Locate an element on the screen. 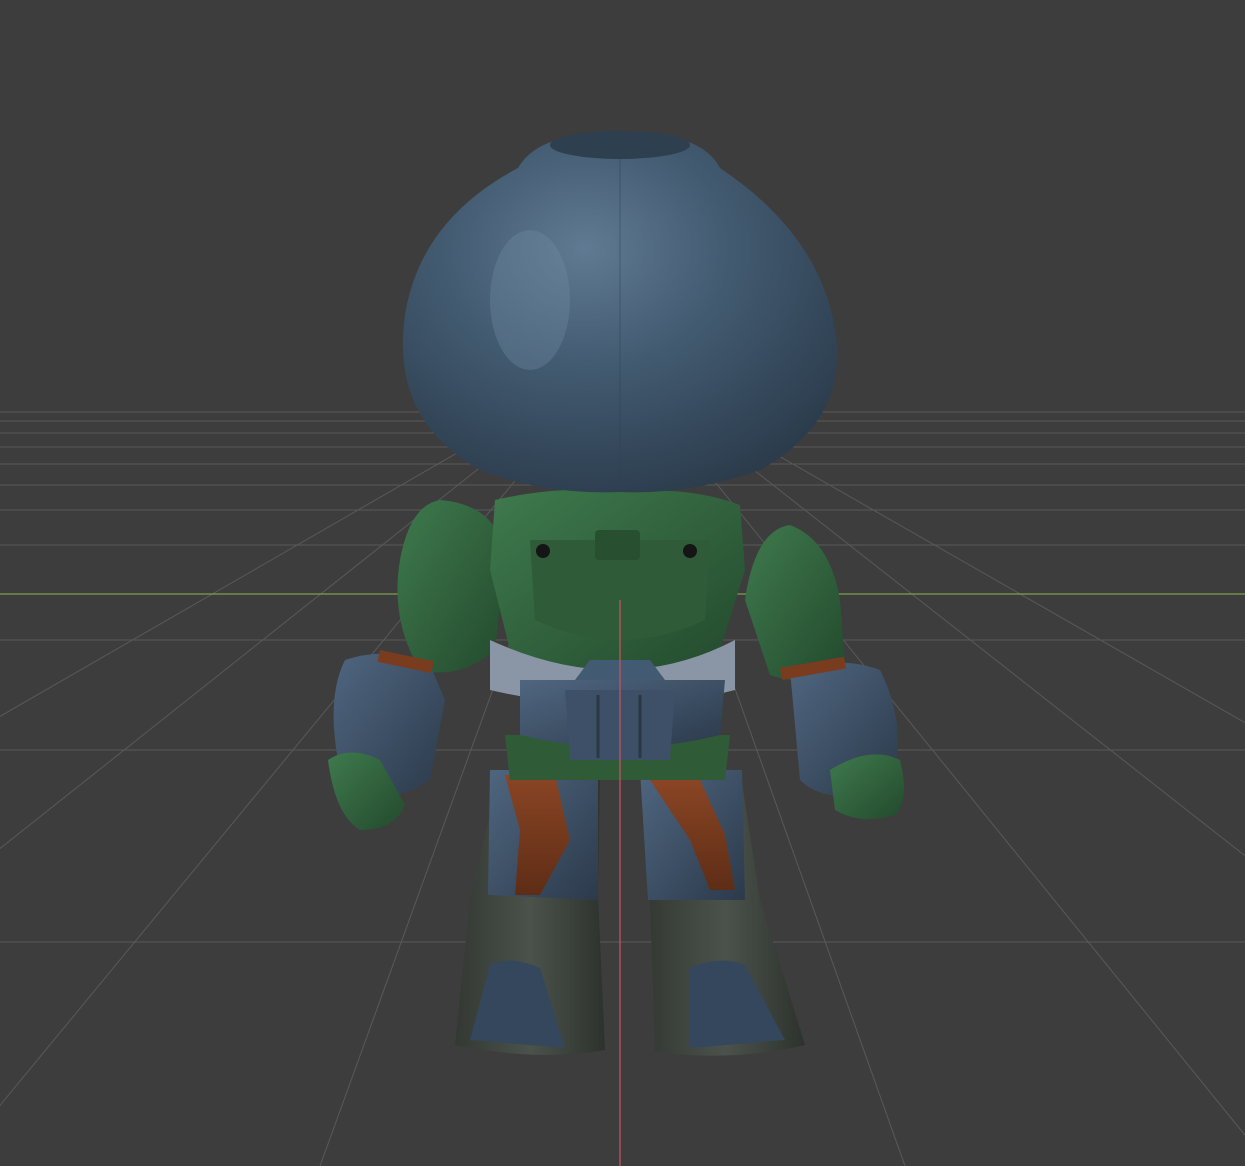 The image size is (1245, 1166). left-leg is located at coordinates (530, 912).